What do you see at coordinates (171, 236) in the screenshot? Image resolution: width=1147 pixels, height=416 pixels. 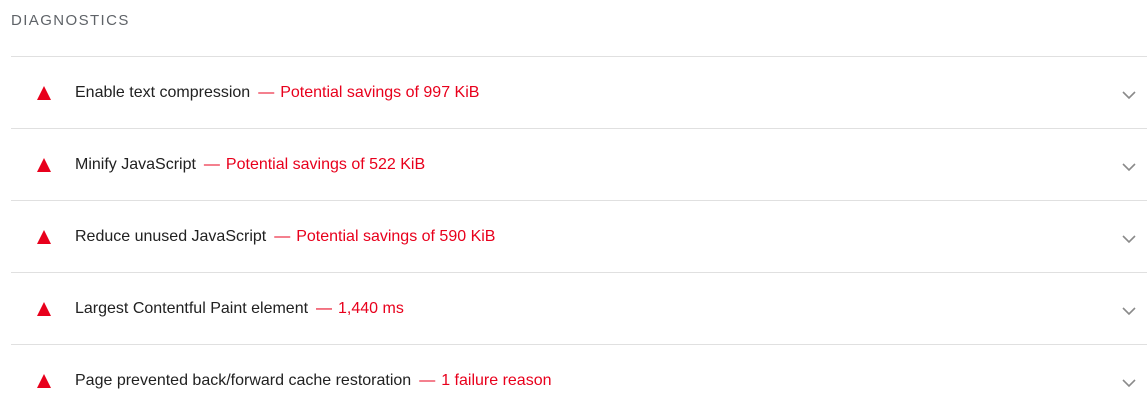 I see `audit-title: Reduce unused JavaScript` at bounding box center [171, 236].